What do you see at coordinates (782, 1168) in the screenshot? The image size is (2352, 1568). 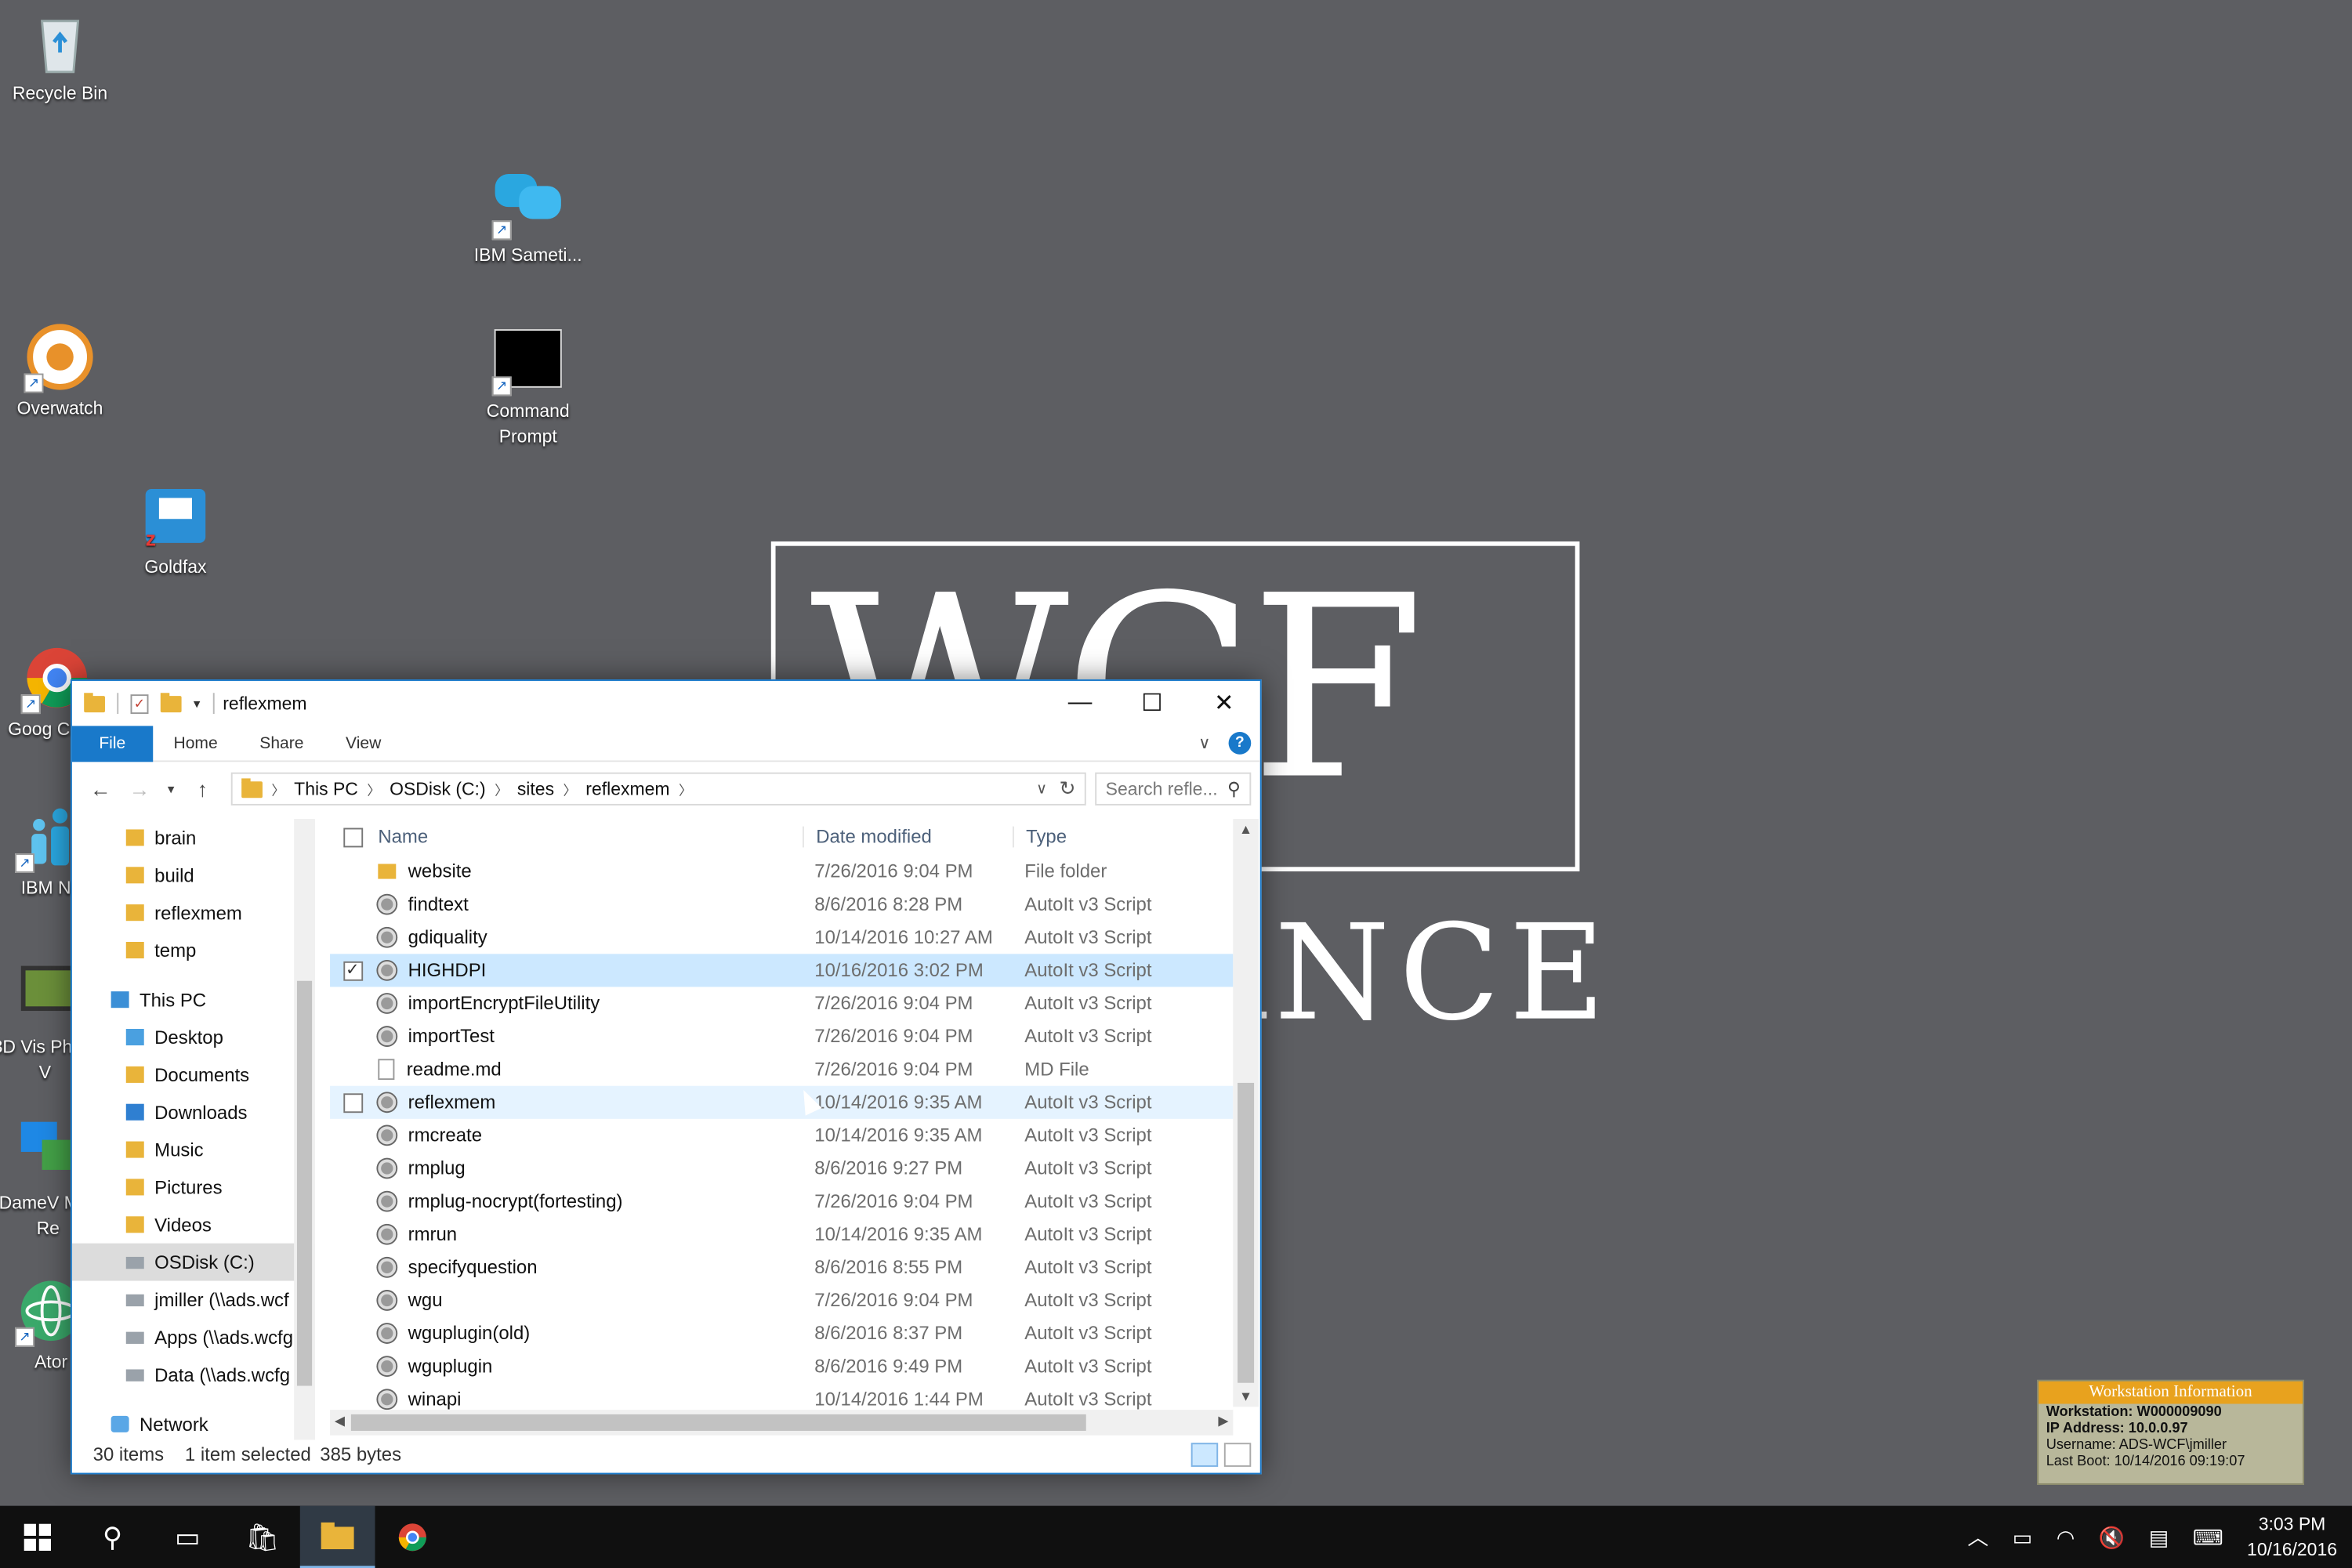 I see `file-row: rmplug 8/6/2016 9:27 PM AutoIt v3 Script` at bounding box center [782, 1168].